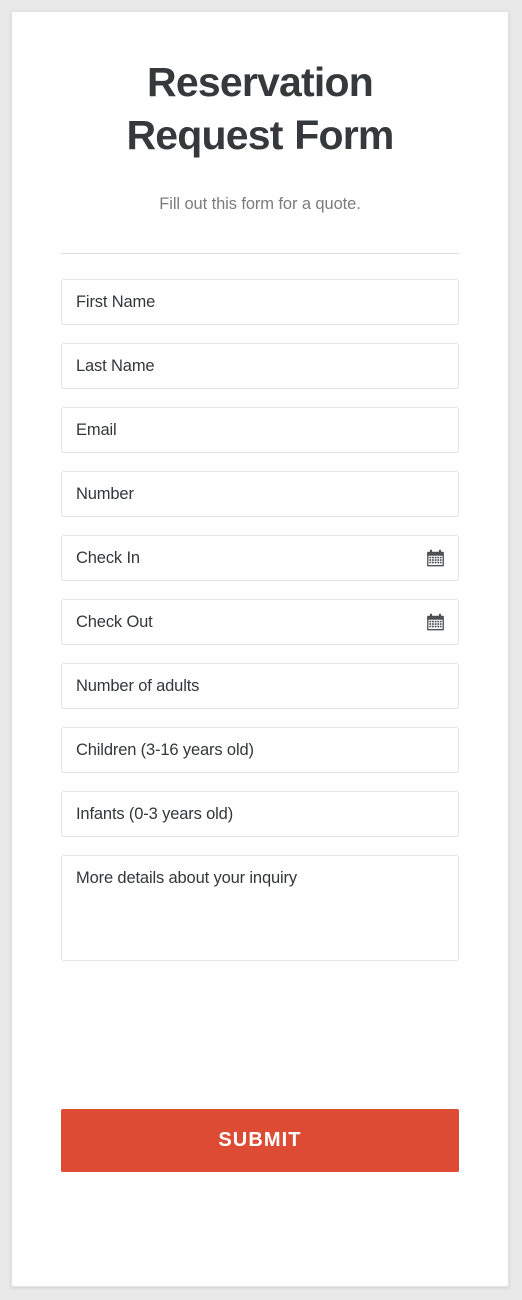  I want to click on submit-container: SUBMIT, so click(260, 1140).